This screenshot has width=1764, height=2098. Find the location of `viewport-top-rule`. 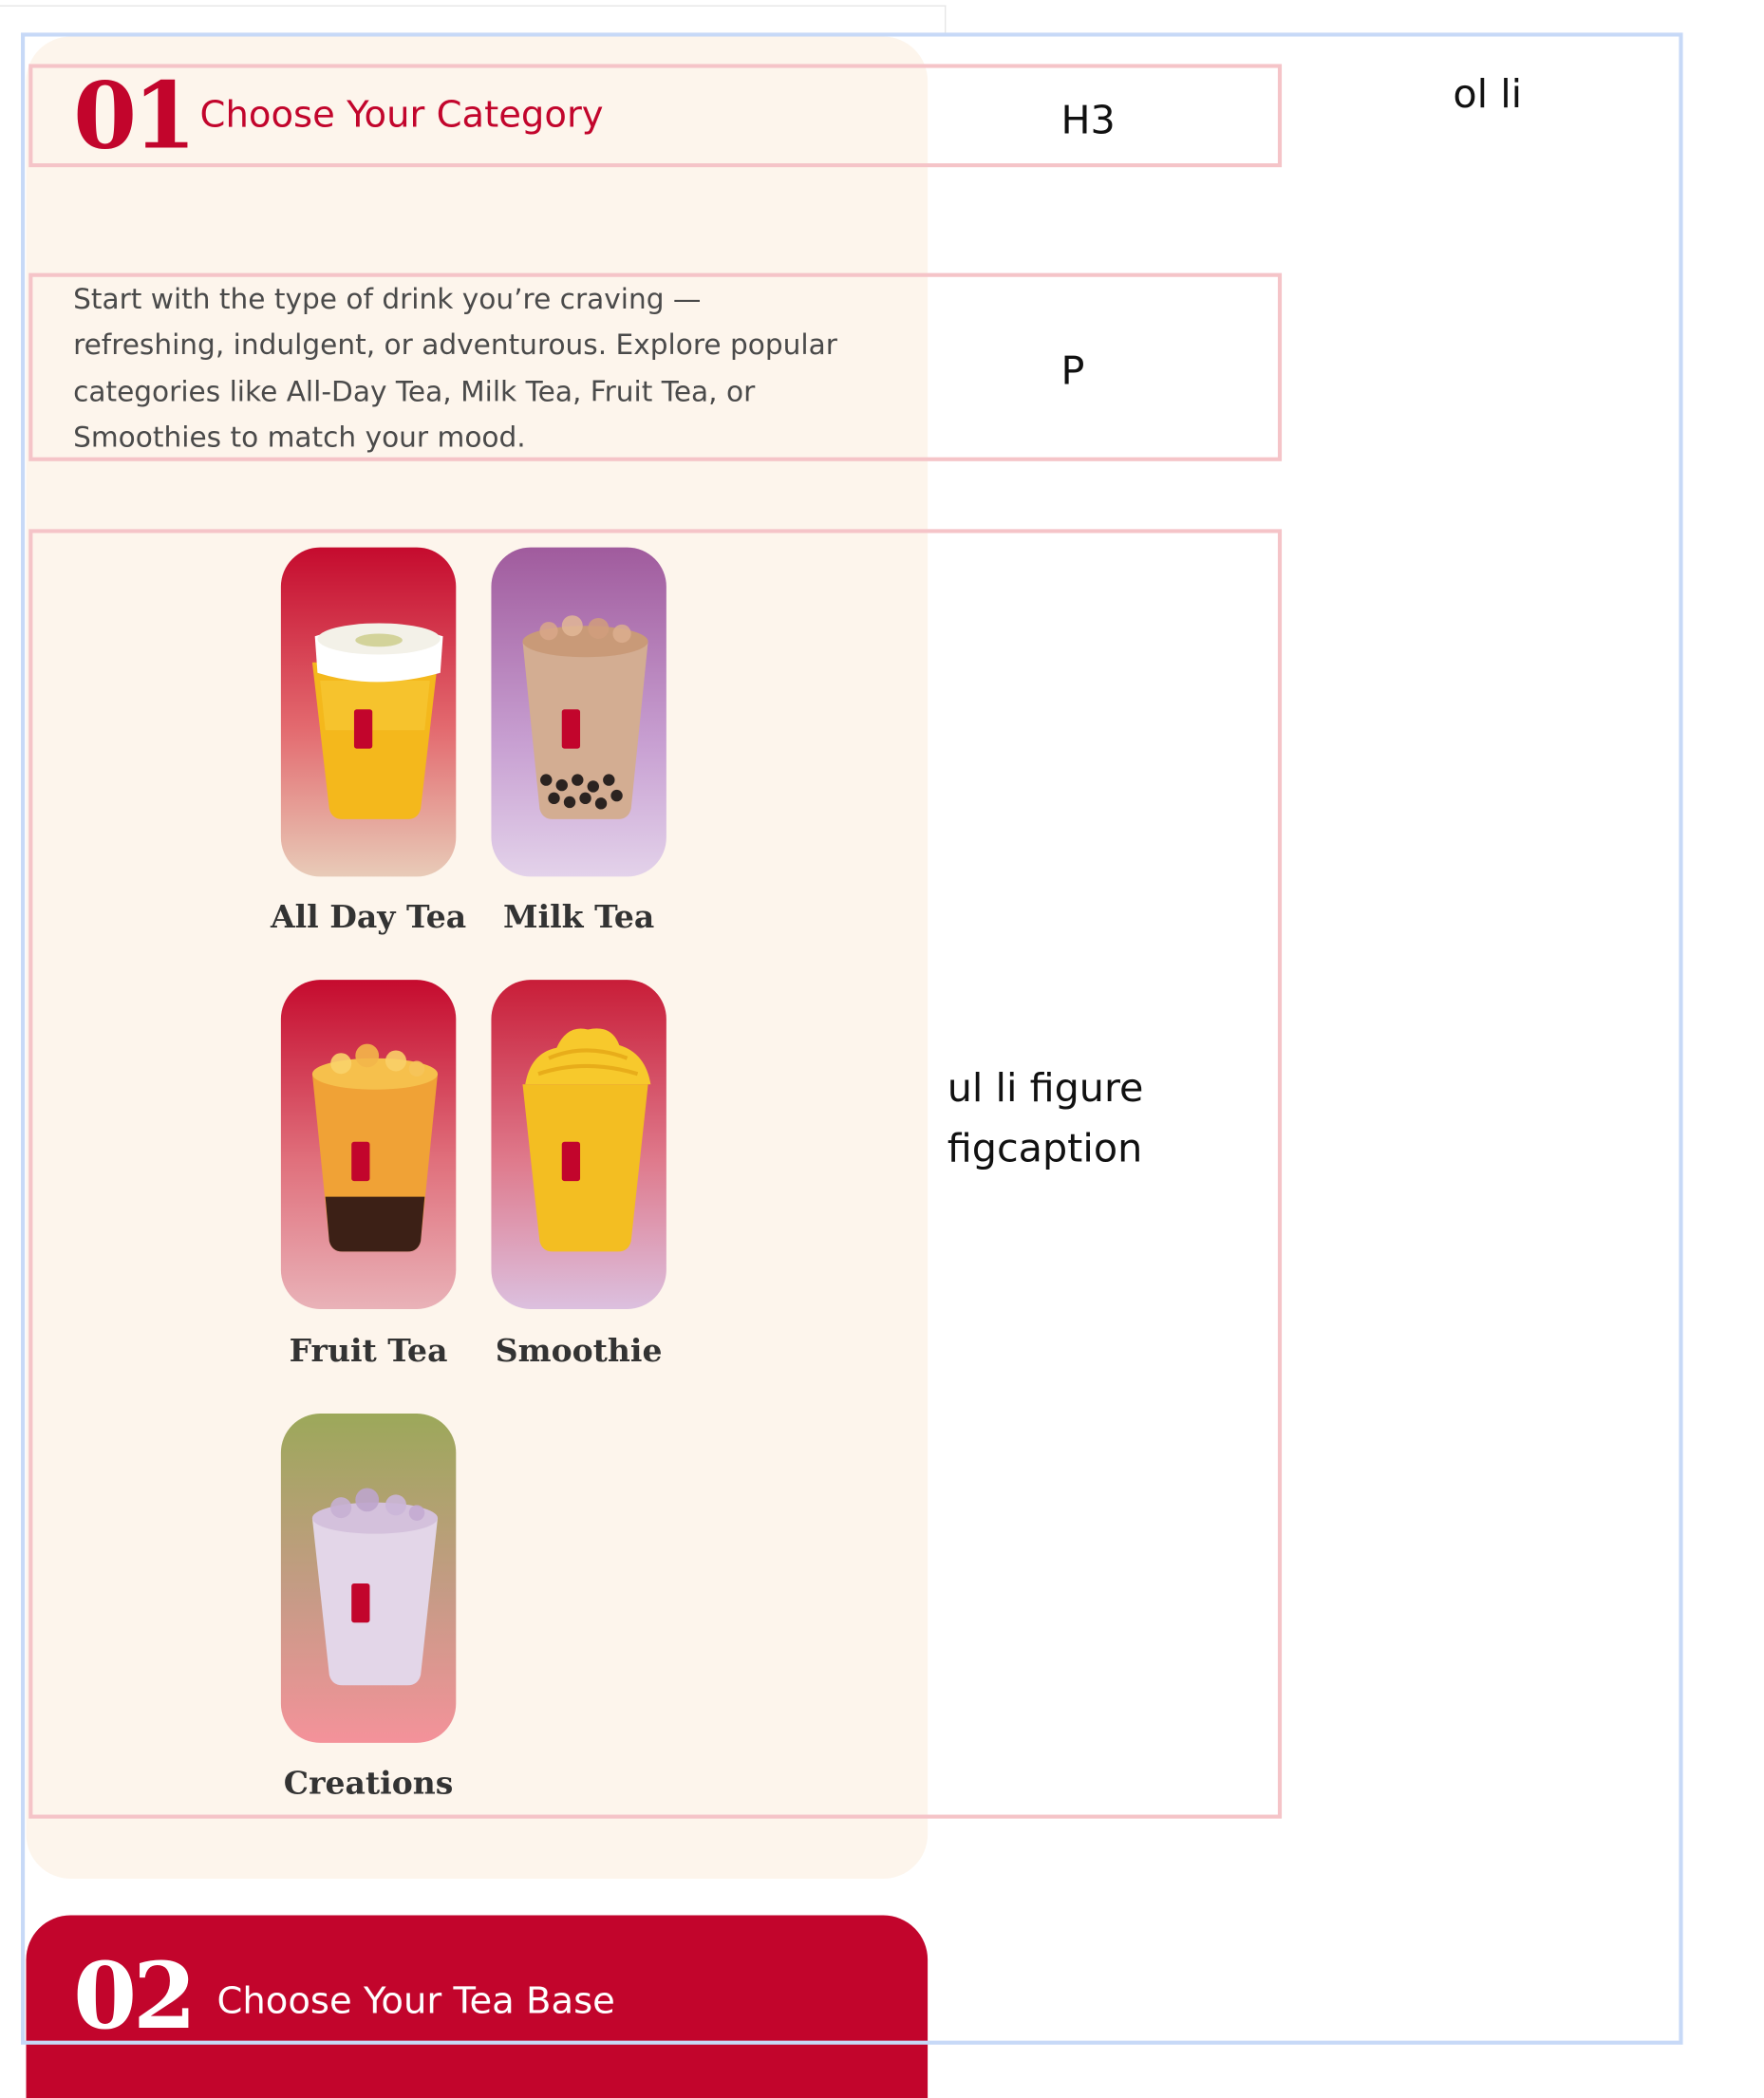

viewport-top-rule is located at coordinates (474, 6).